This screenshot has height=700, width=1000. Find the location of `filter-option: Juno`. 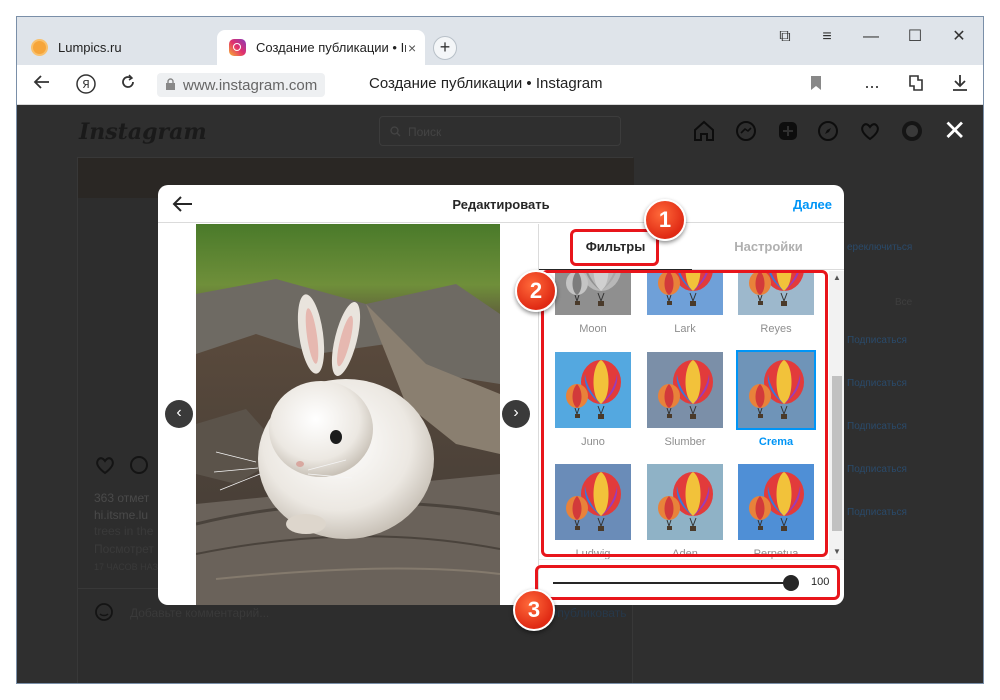

filter-option: Juno is located at coordinates (593, 401).